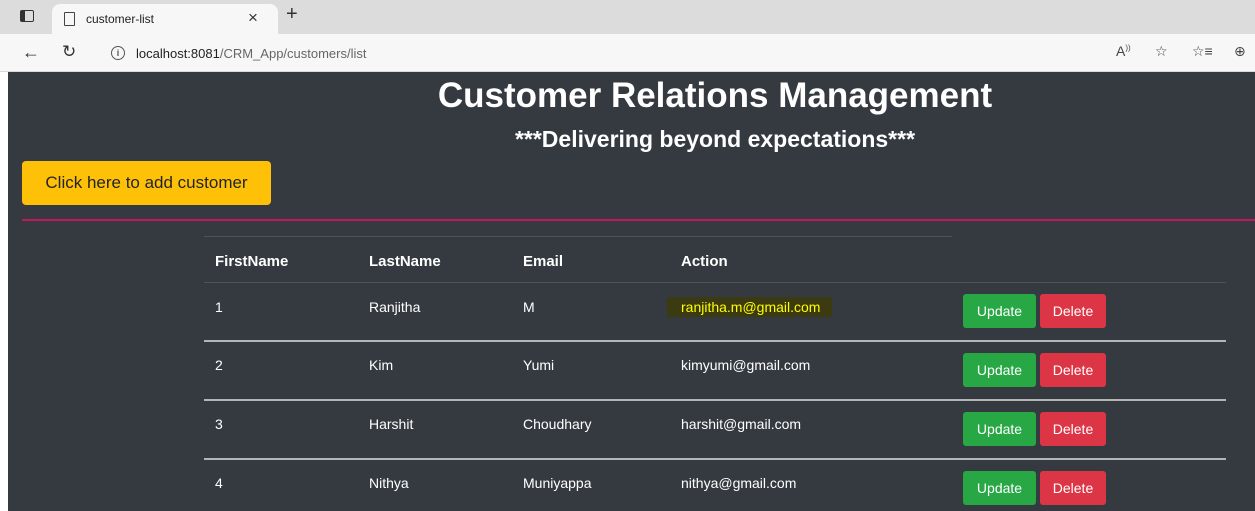 This screenshot has width=1255, height=511. What do you see at coordinates (1161, 51) in the screenshot?
I see `favorite-star-icon: ☆` at bounding box center [1161, 51].